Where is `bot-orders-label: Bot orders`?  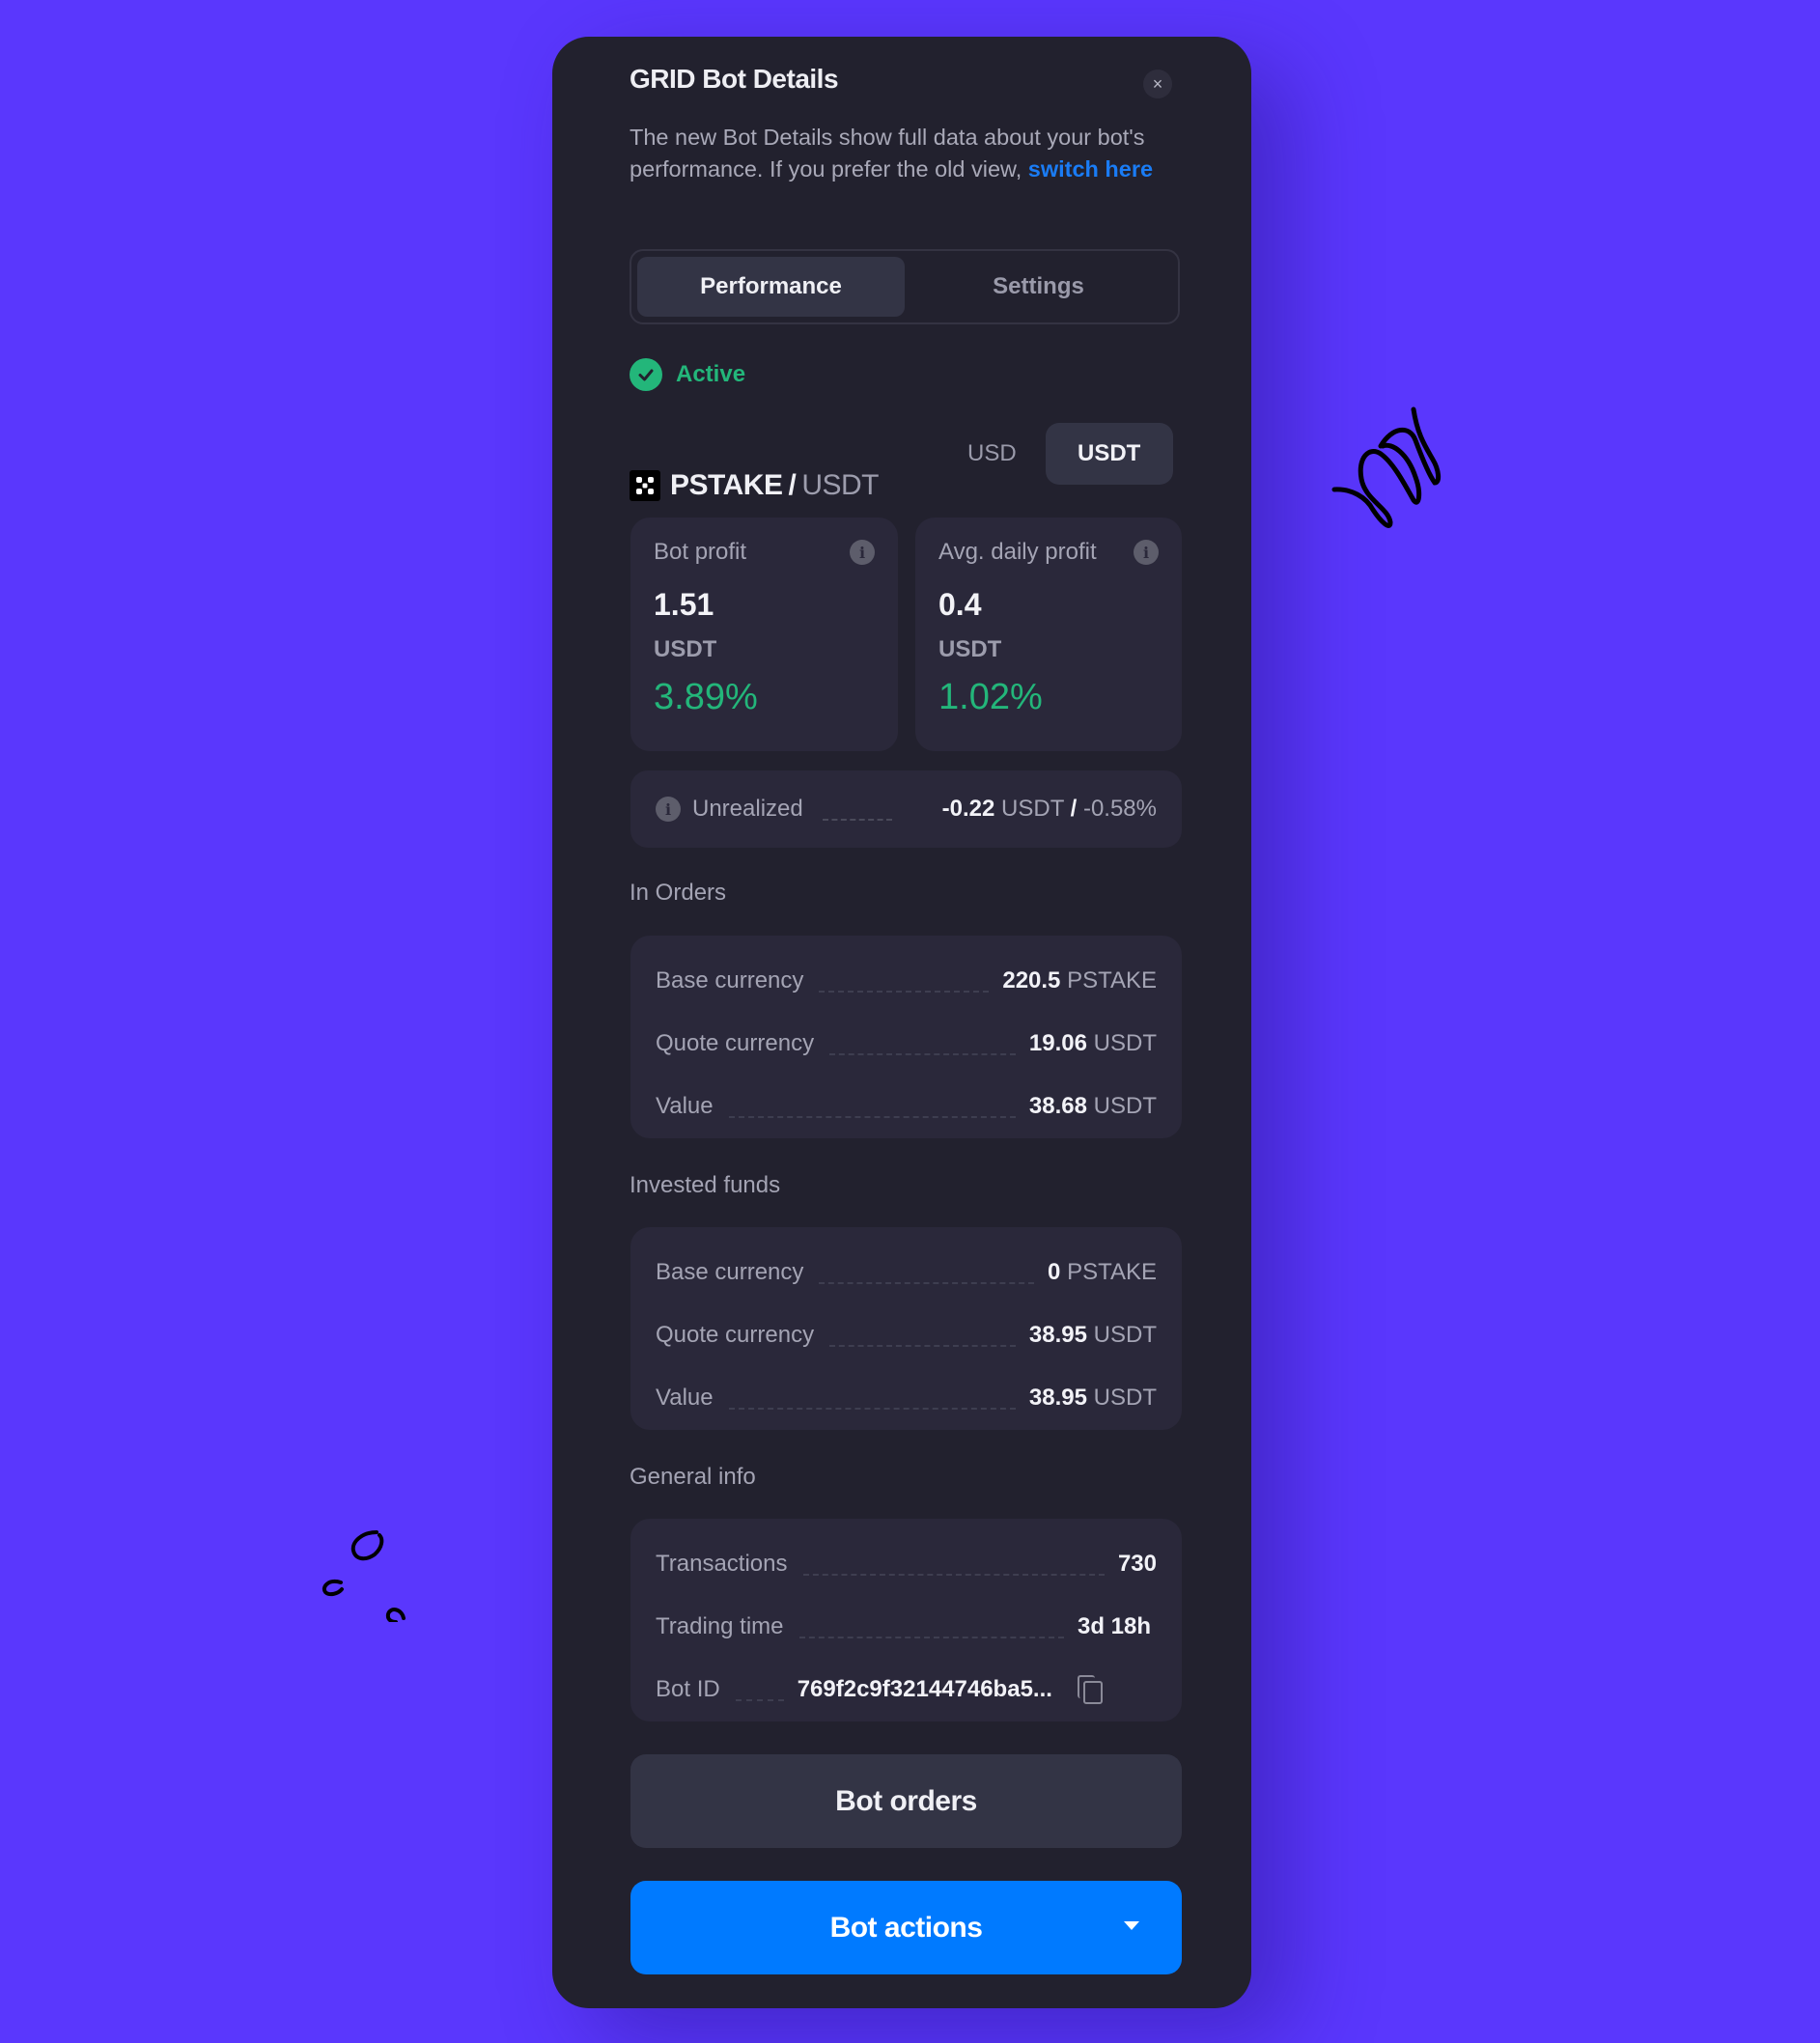 bot-orders-label: Bot orders is located at coordinates (906, 1800).